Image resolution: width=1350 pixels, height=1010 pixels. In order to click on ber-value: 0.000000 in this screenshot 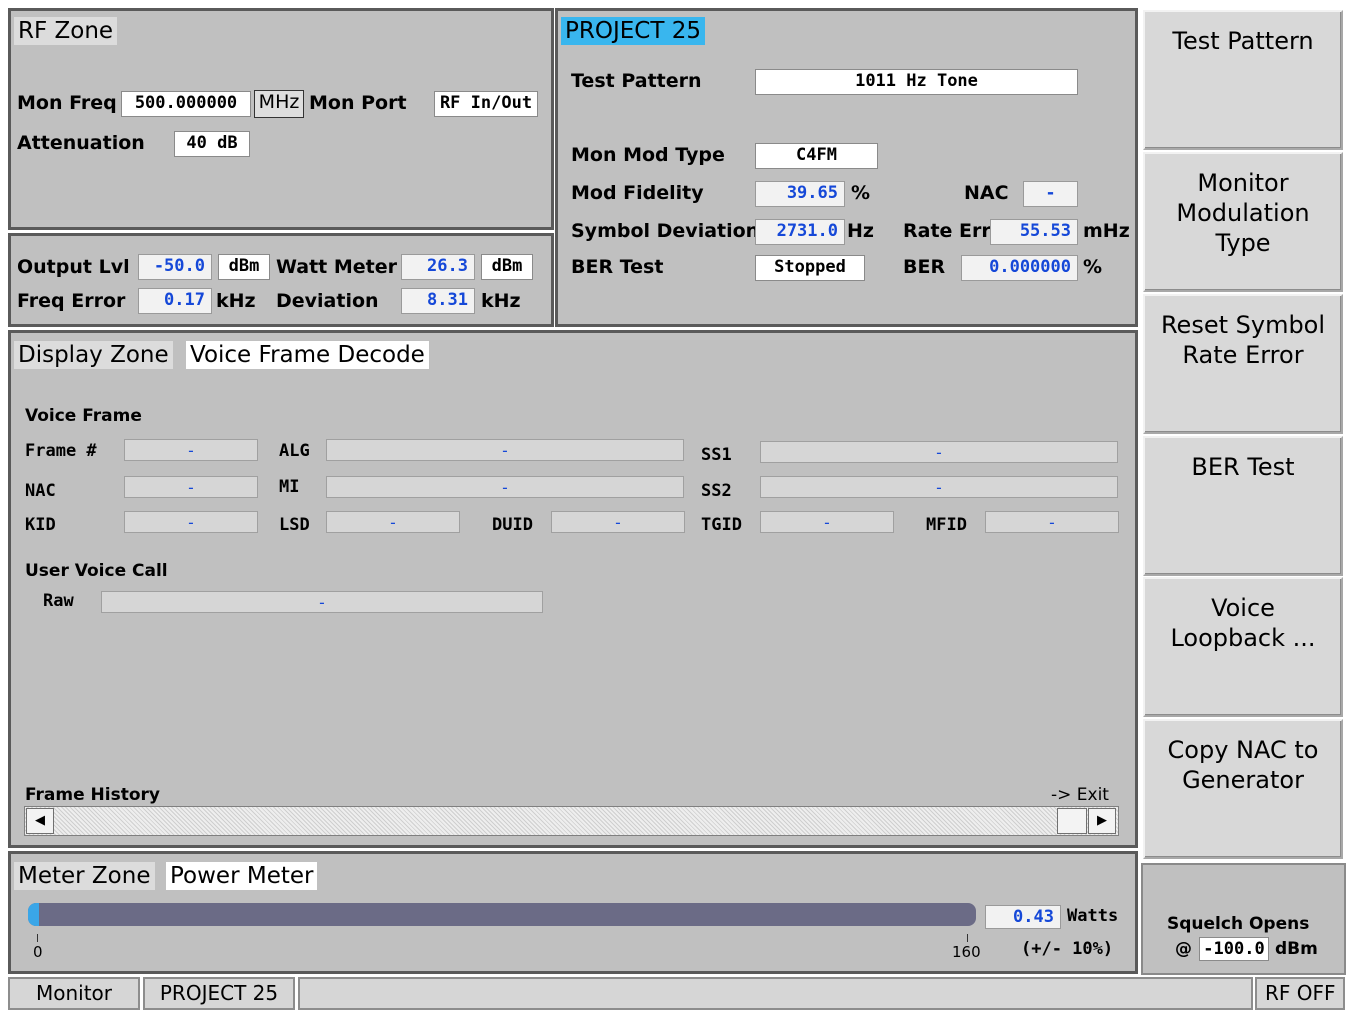, I will do `click(1019, 268)`.